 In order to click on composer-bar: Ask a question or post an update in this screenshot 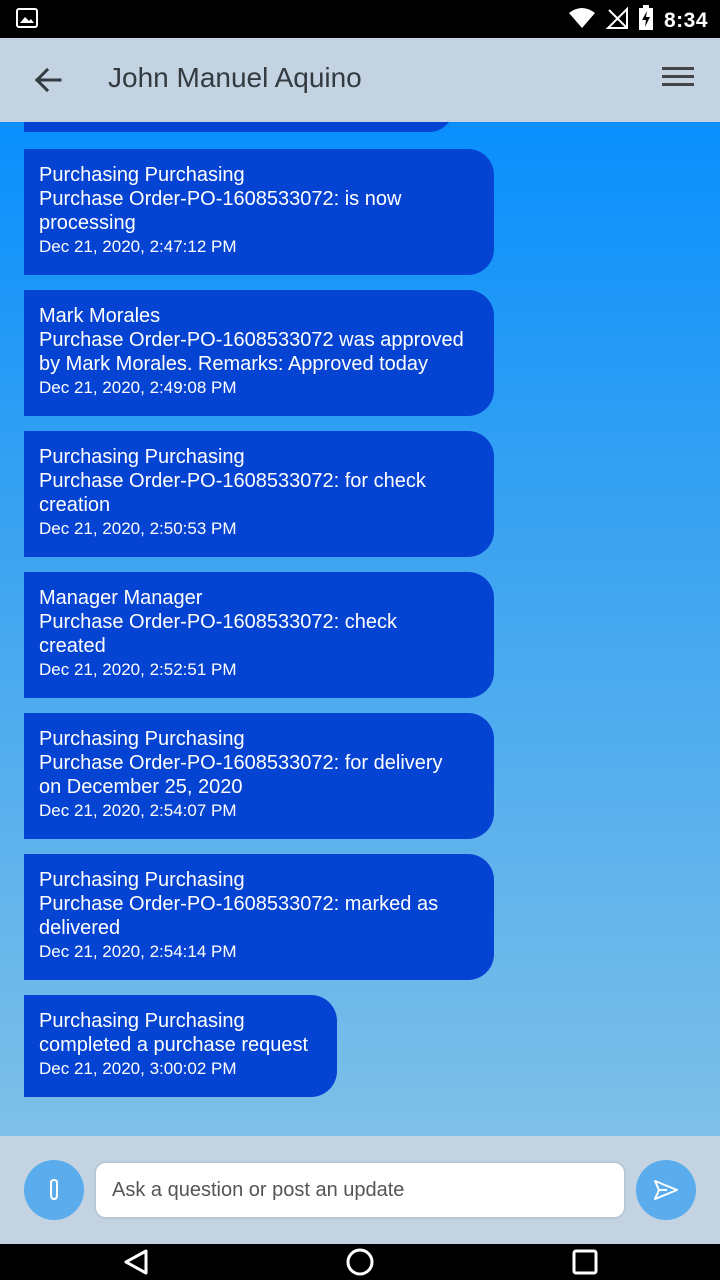, I will do `click(360, 1190)`.